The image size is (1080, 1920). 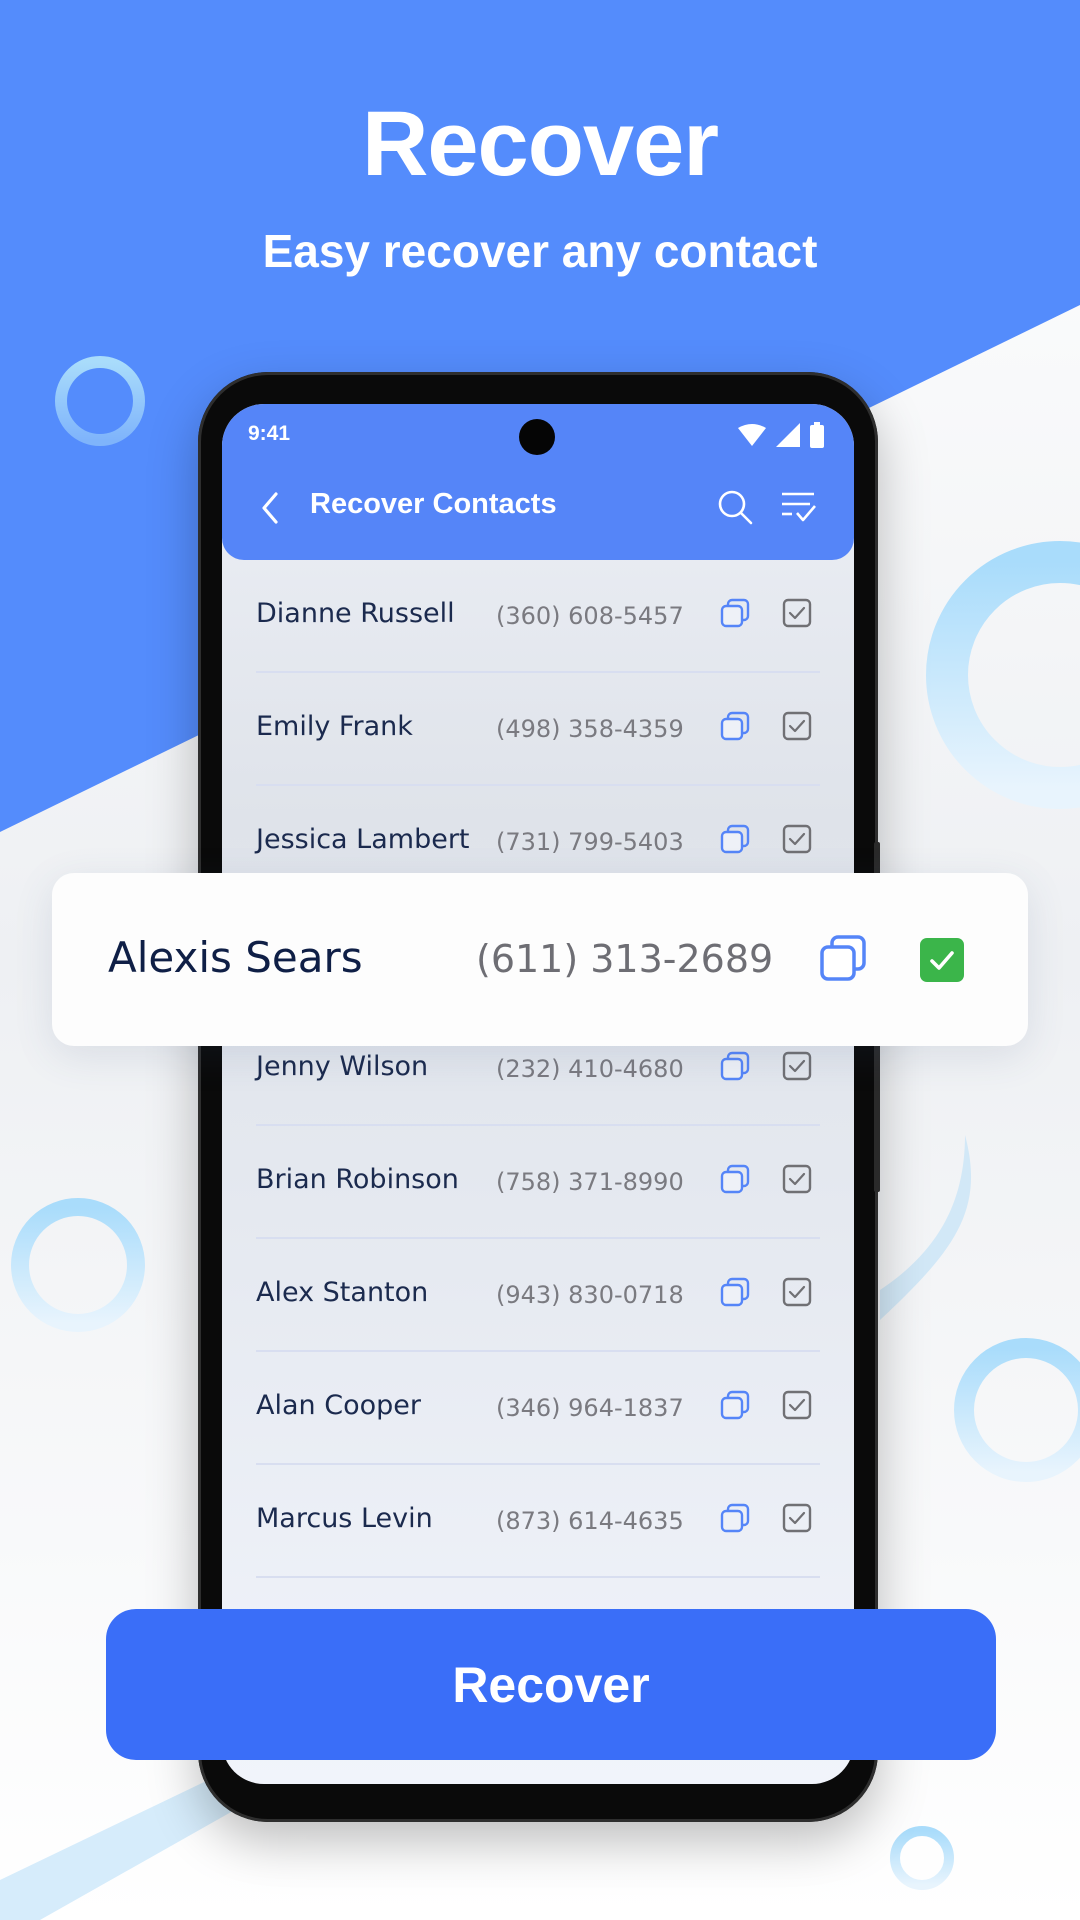 I want to click on contact-name: Alexis Sears, so click(x=235, y=957).